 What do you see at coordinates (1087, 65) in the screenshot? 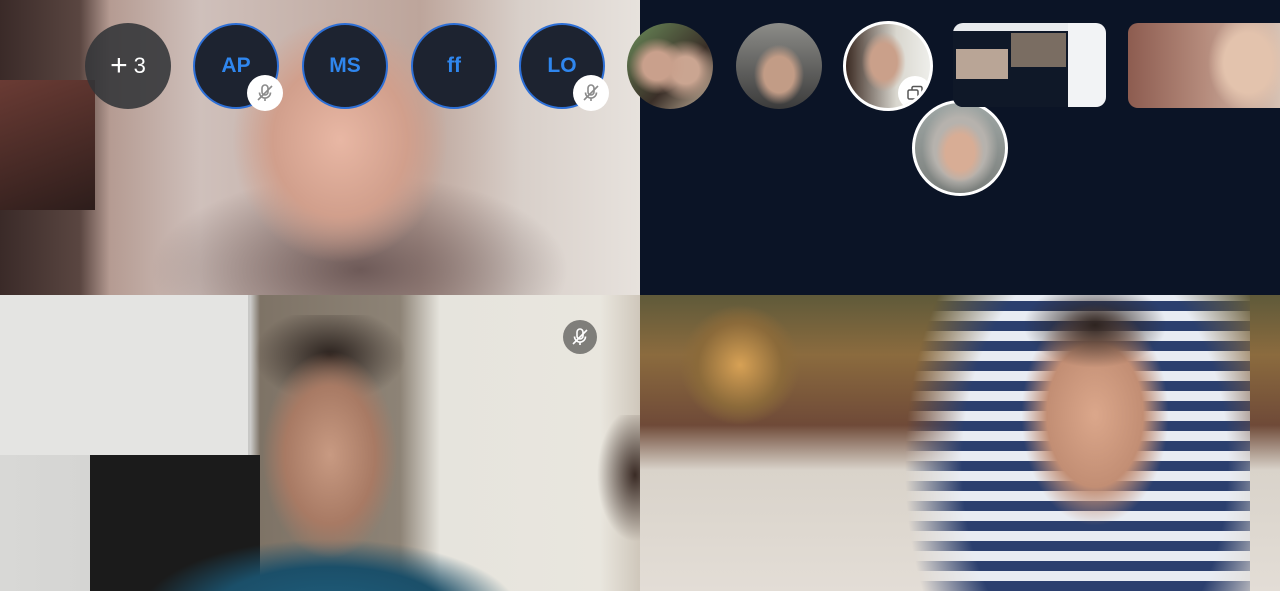
I see `shared-screen-chat-panel` at bounding box center [1087, 65].